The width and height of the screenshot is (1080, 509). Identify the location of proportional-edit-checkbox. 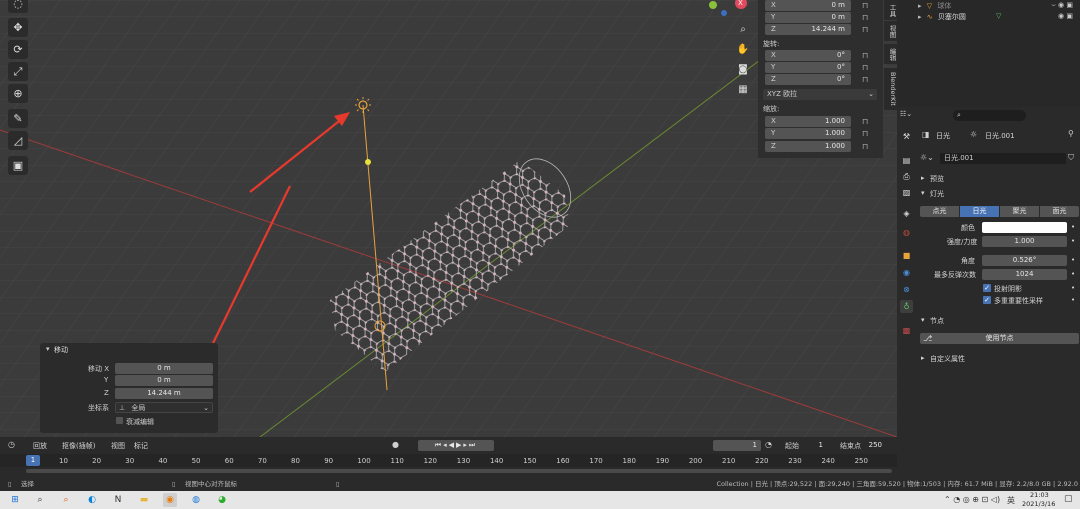
(119, 420).